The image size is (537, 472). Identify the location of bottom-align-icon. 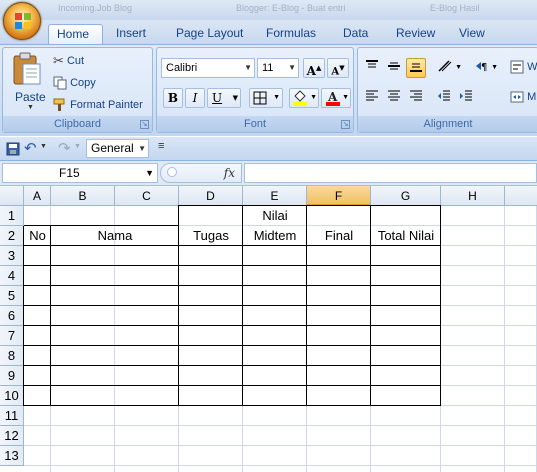
(416, 67).